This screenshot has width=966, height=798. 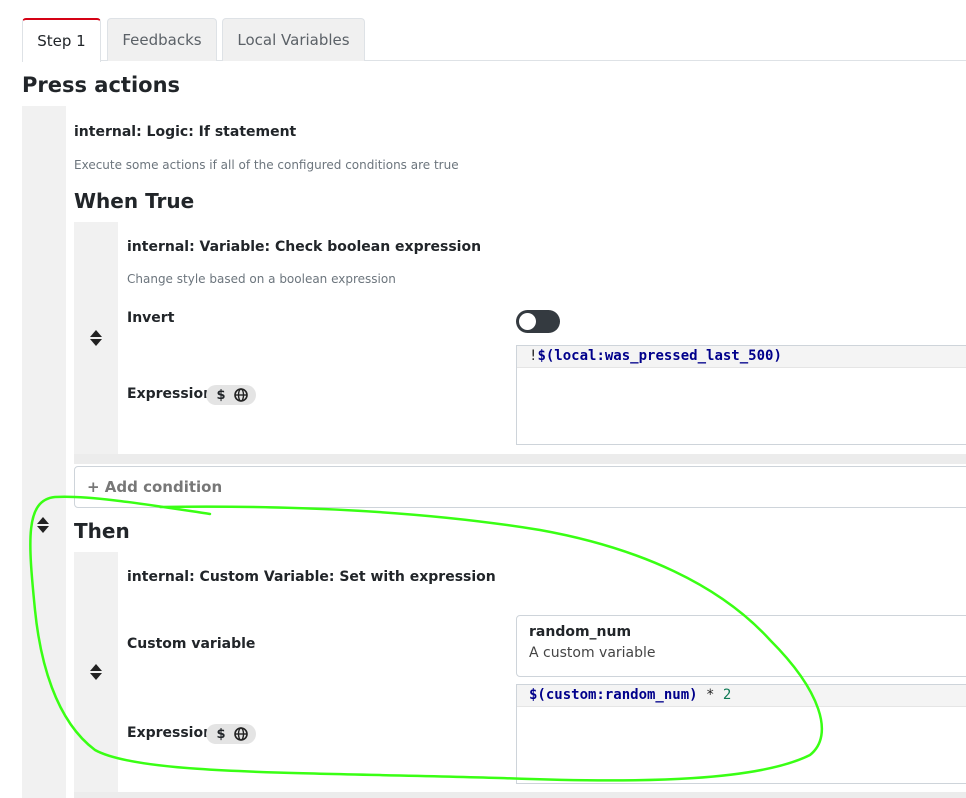 I want to click on add-condition-button: + Add condition, so click(x=520, y=487).